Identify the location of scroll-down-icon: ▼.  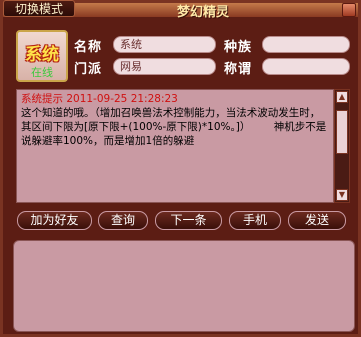
(342, 195).